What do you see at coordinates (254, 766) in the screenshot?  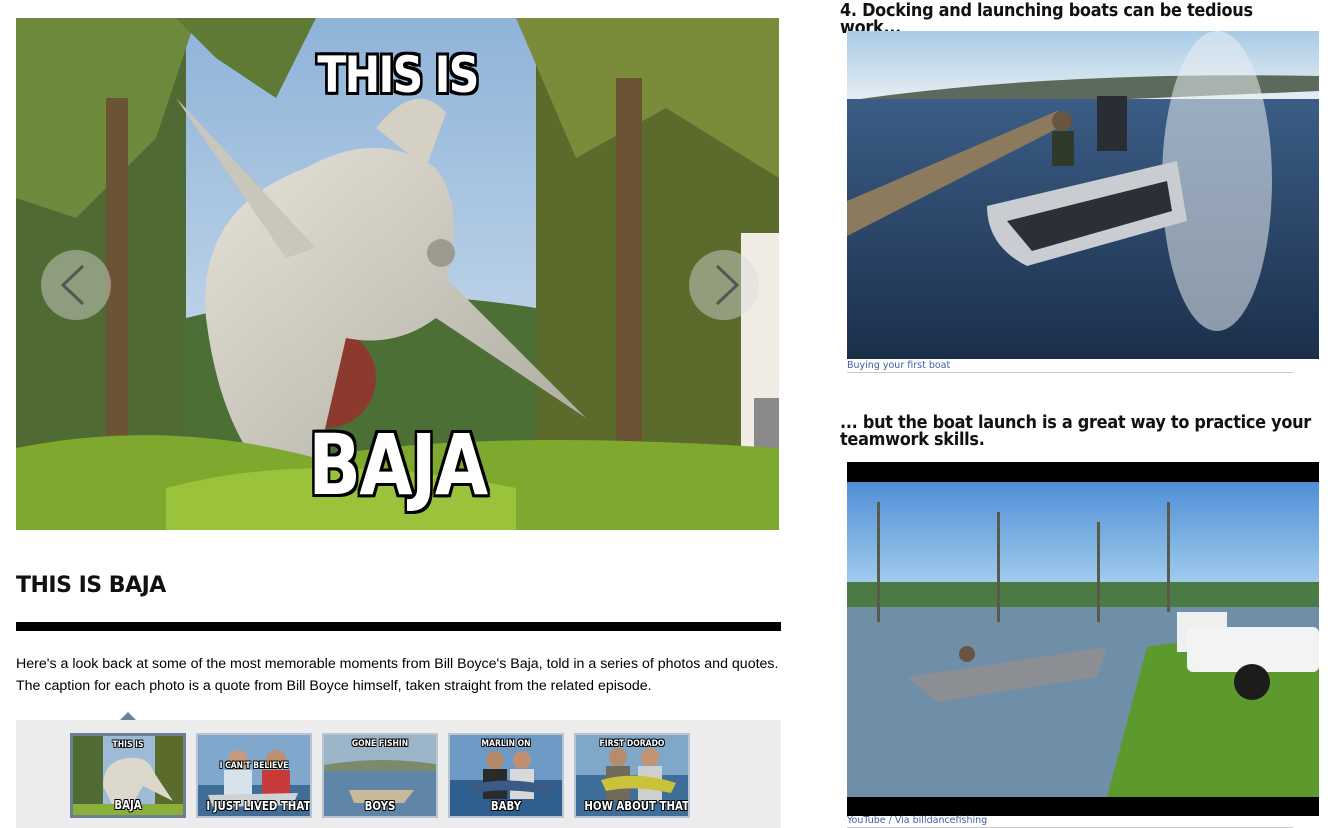 I see `thumbnail-caption-top: I CAN'T BELIEVE` at bounding box center [254, 766].